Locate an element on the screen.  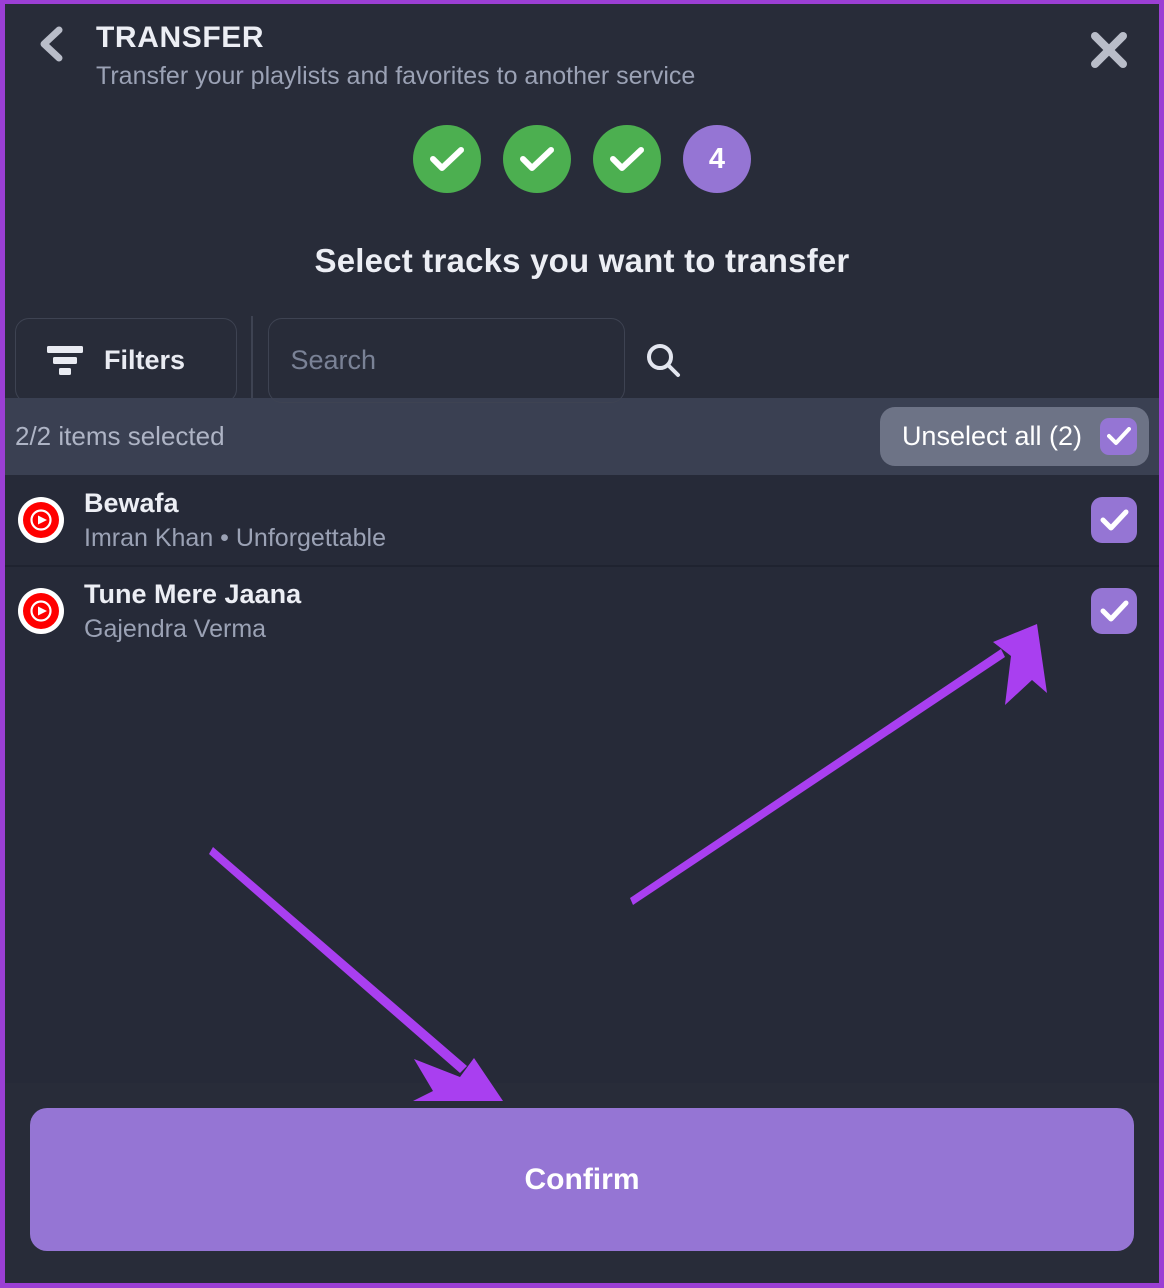
filter-search-toolbar: Filters is located at coordinates (582, 342).